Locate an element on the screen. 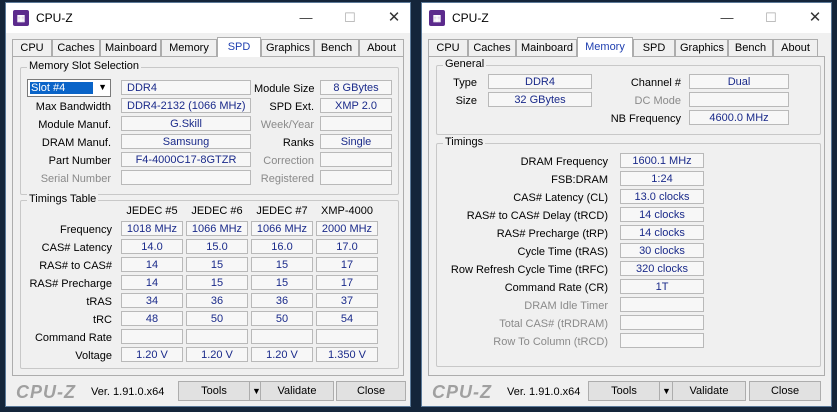 This screenshot has width=837, height=412. timing-cell: 14.0 is located at coordinates (152, 246).